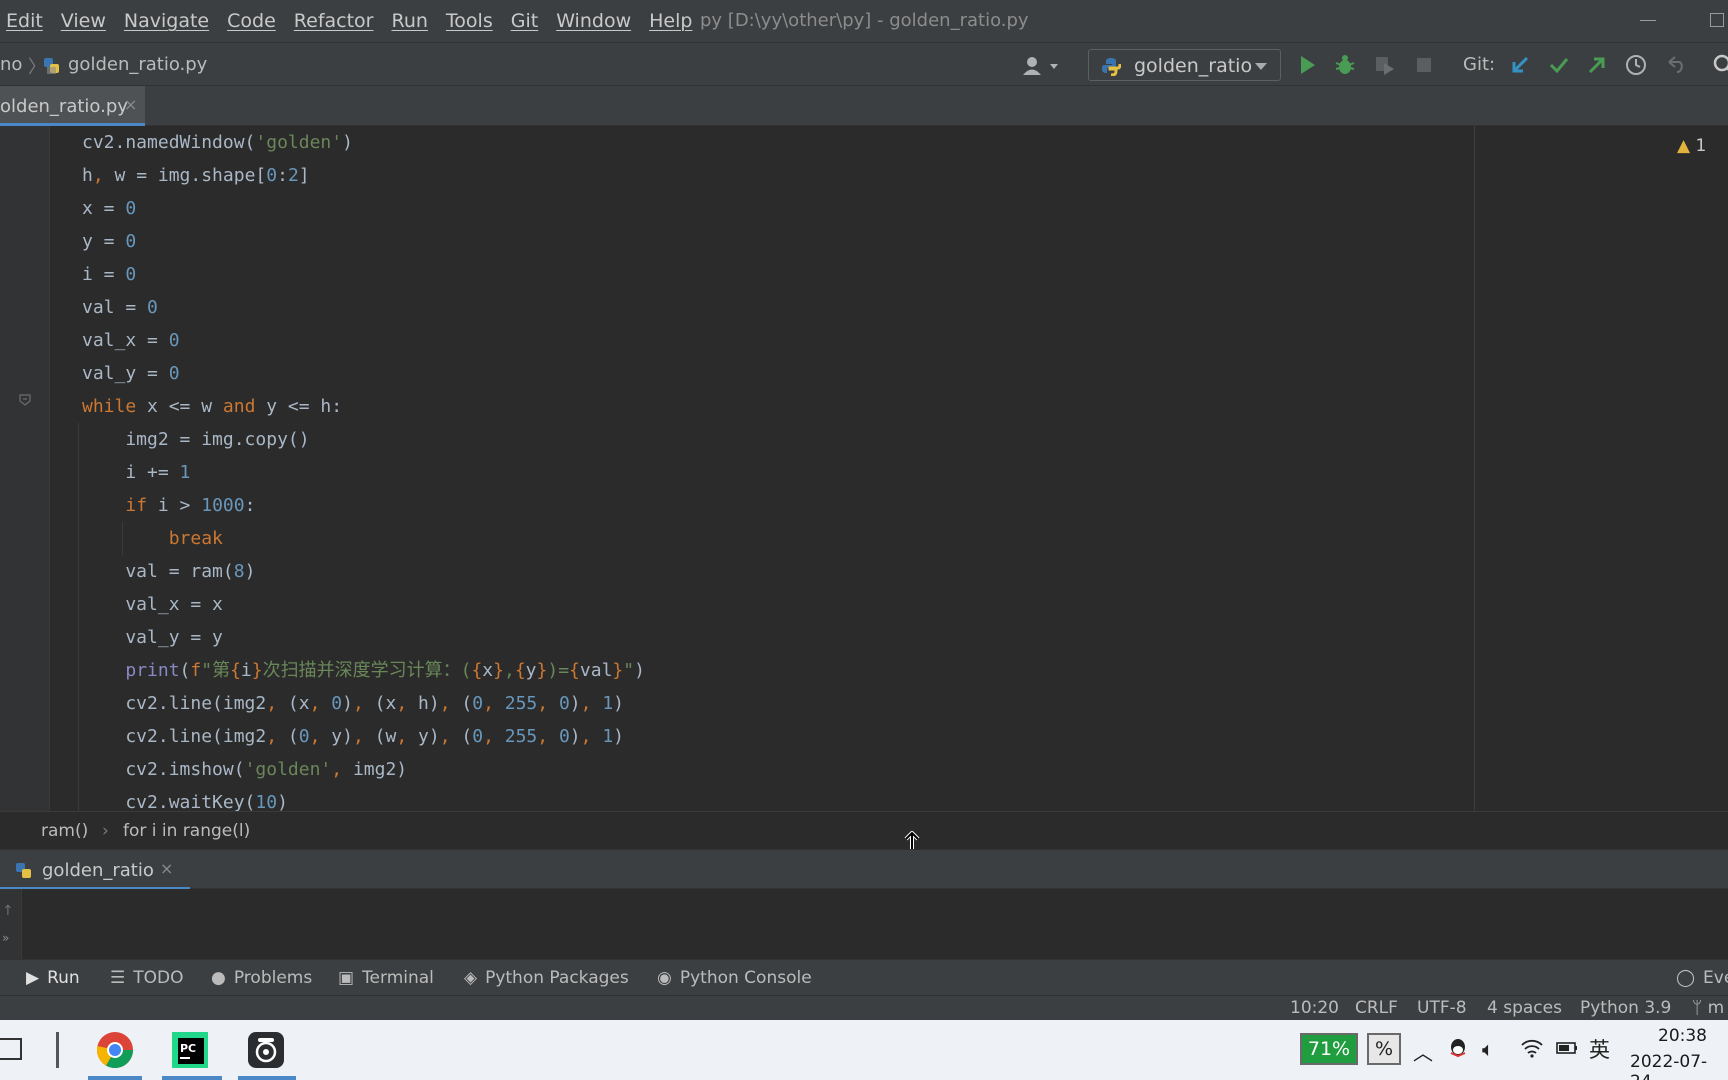 The width and height of the screenshot is (1728, 1080). Describe the element at coordinates (361, 670) in the screenshot. I see `code-line: print(f"第{i}次扫描并深度学习计算：({x},{y})={val}")` at that location.